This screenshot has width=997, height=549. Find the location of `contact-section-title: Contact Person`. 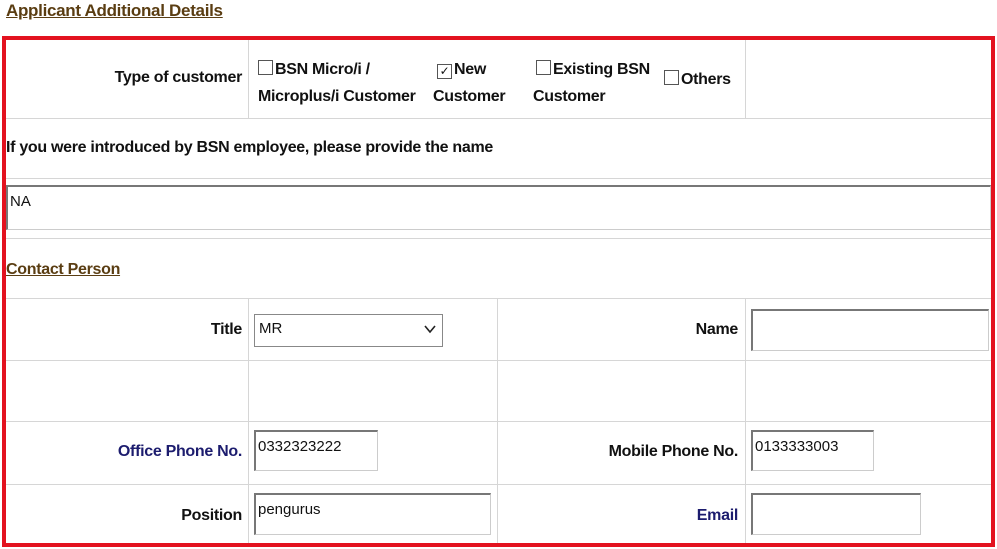

contact-section-title: Contact Person is located at coordinates (63, 269).